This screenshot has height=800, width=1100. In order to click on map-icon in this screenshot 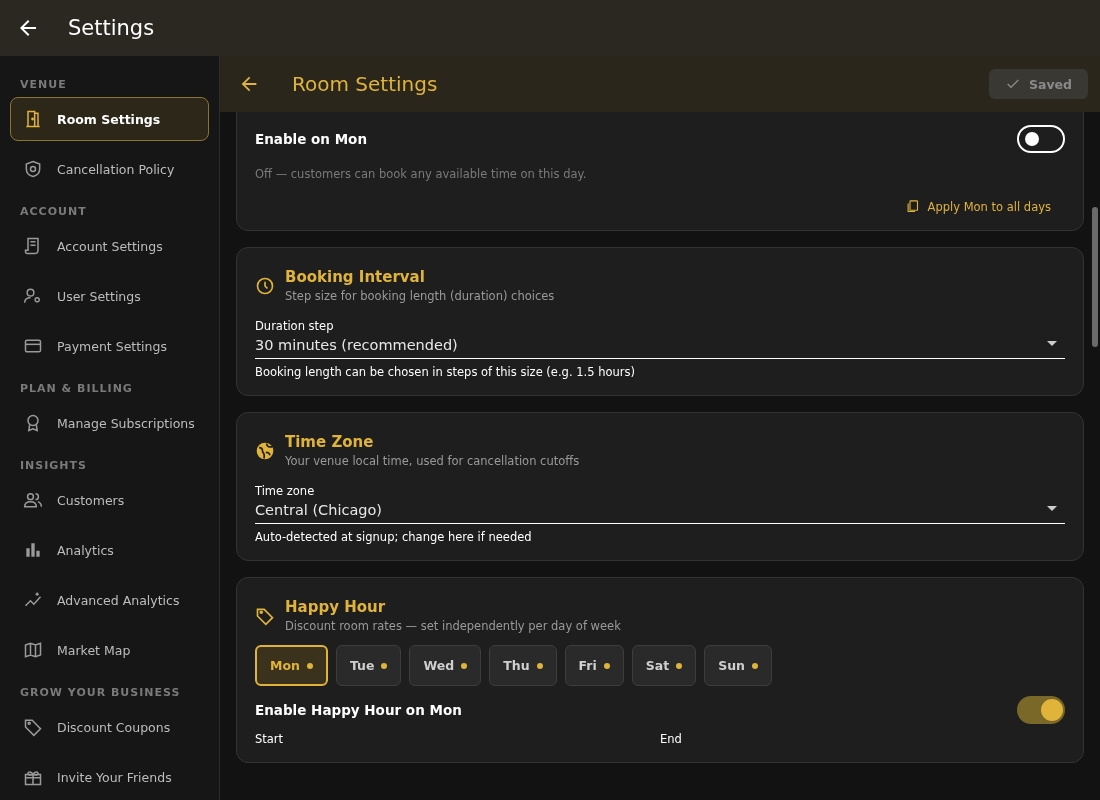, I will do `click(33, 650)`.